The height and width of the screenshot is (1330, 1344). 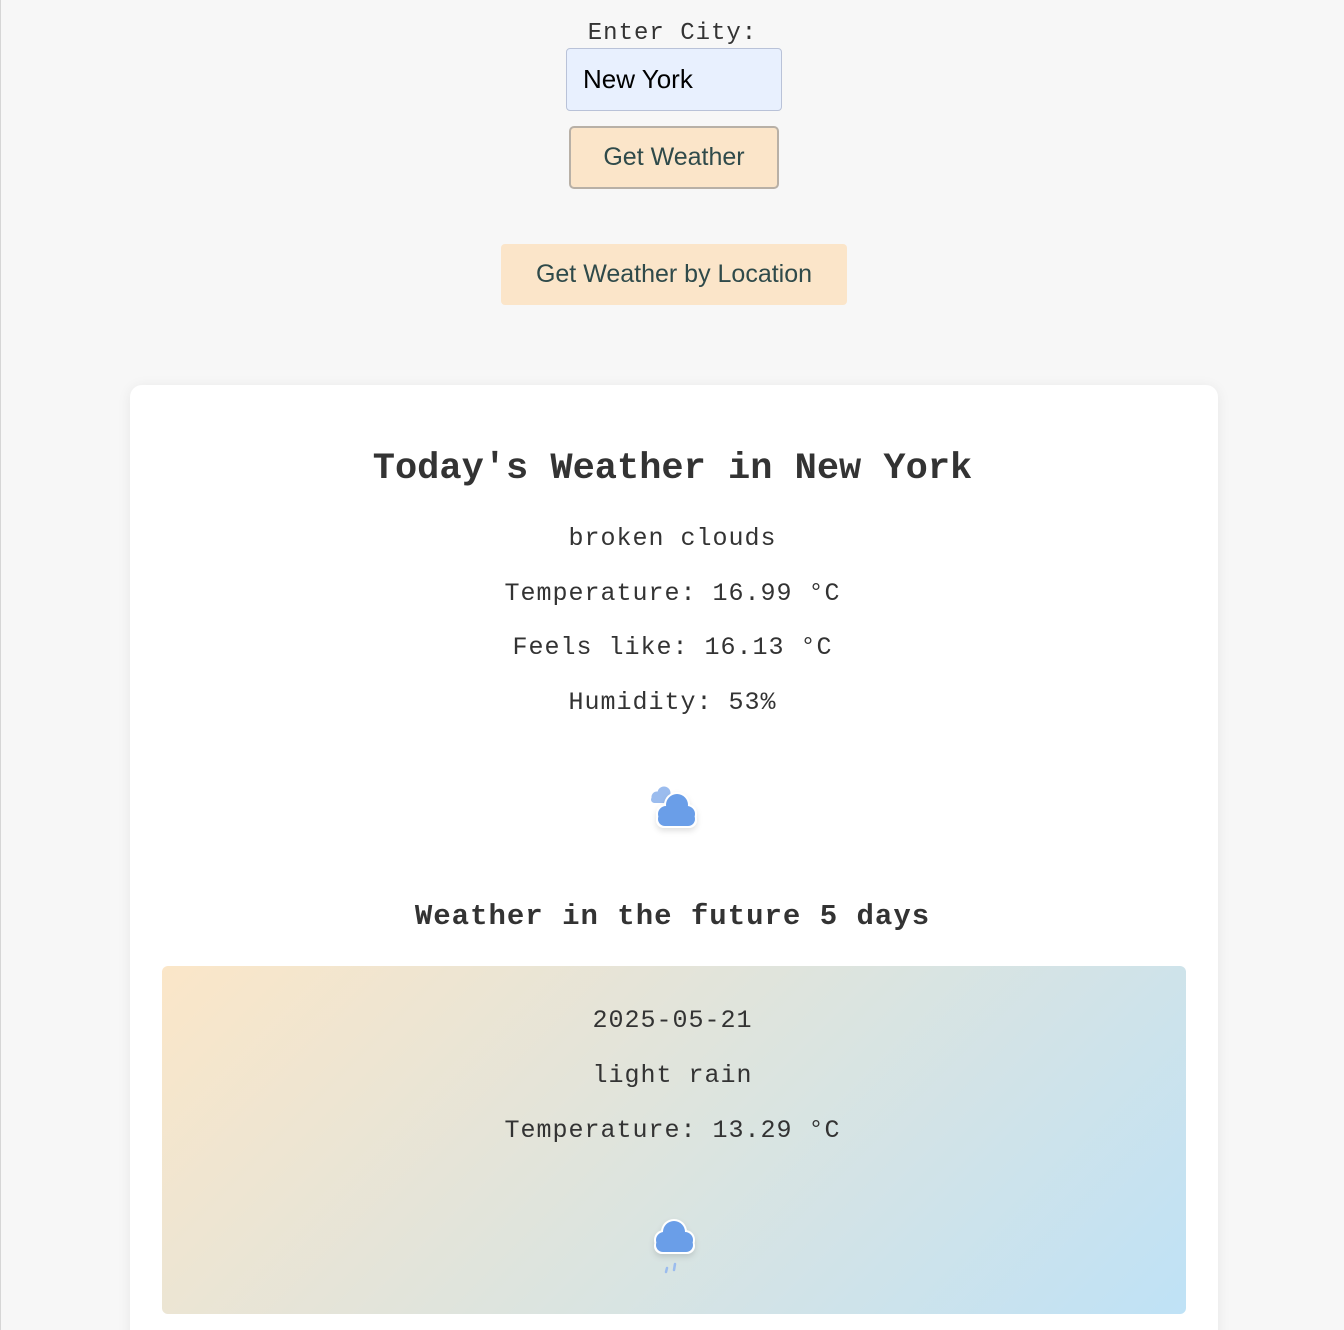 What do you see at coordinates (672, 469) in the screenshot?
I see `today-title: Today's Weather in New York` at bounding box center [672, 469].